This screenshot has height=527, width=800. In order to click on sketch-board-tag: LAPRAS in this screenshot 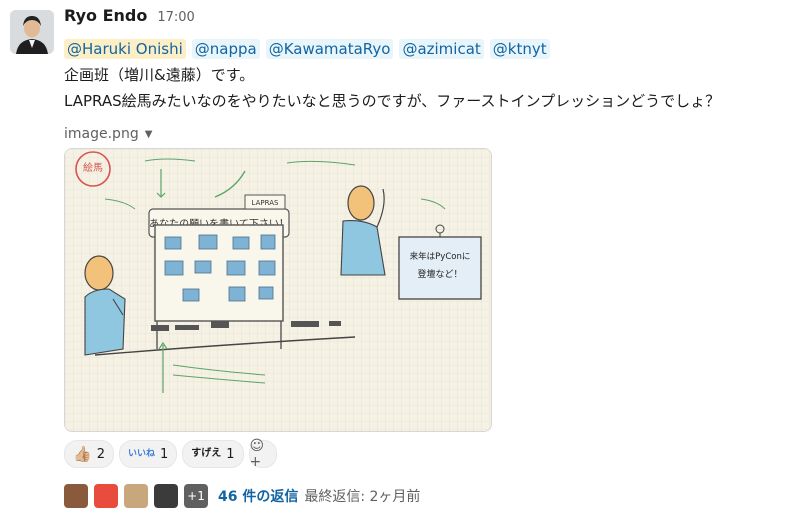, I will do `click(265, 203)`.